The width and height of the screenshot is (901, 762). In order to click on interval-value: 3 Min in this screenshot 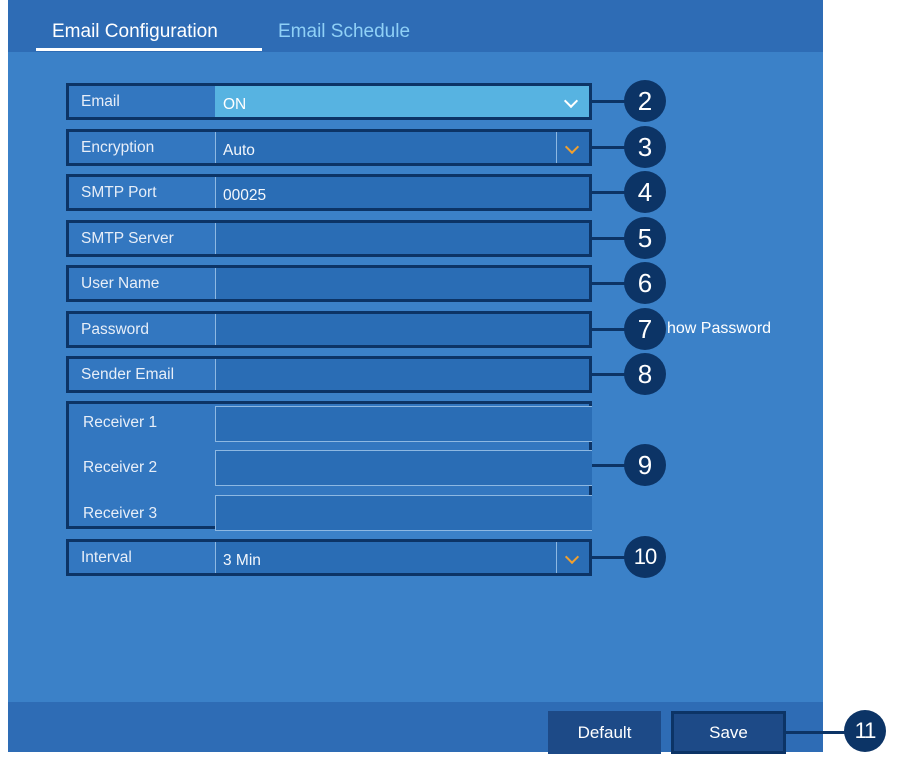, I will do `click(242, 560)`.